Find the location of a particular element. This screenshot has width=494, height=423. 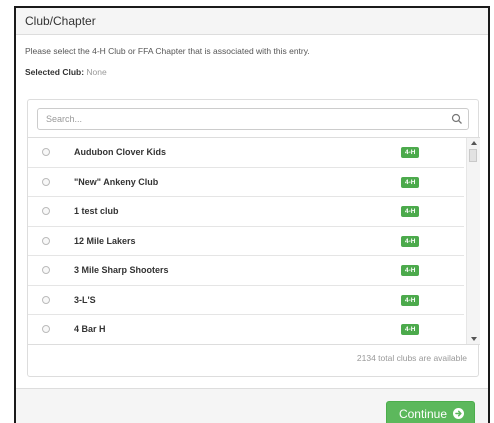

modal-header: Club/Chapter is located at coordinates (252, 21).